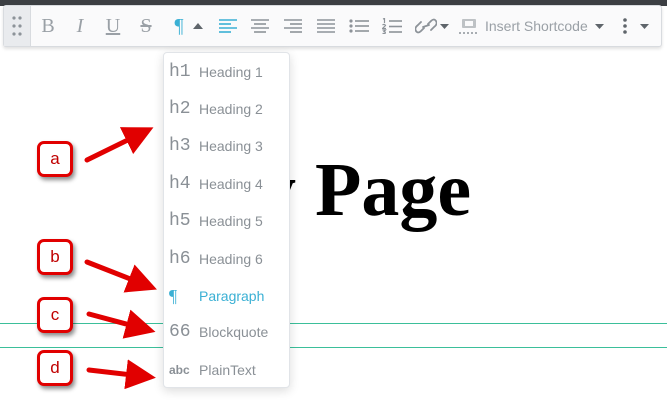  I want to click on numbered-list-button, so click(392, 26).